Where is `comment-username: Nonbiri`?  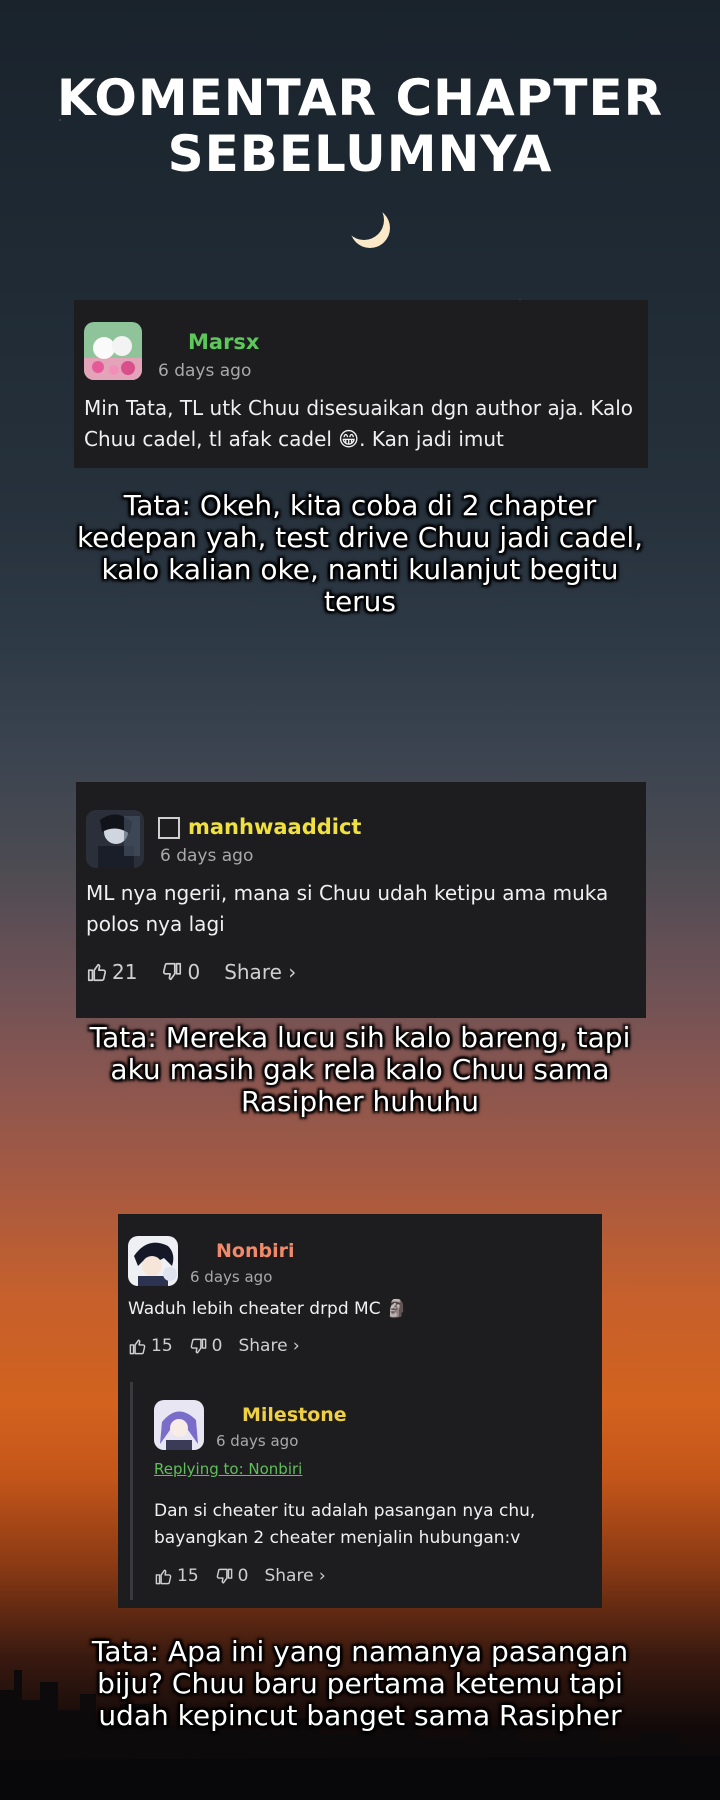
comment-username: Nonbiri is located at coordinates (255, 1251).